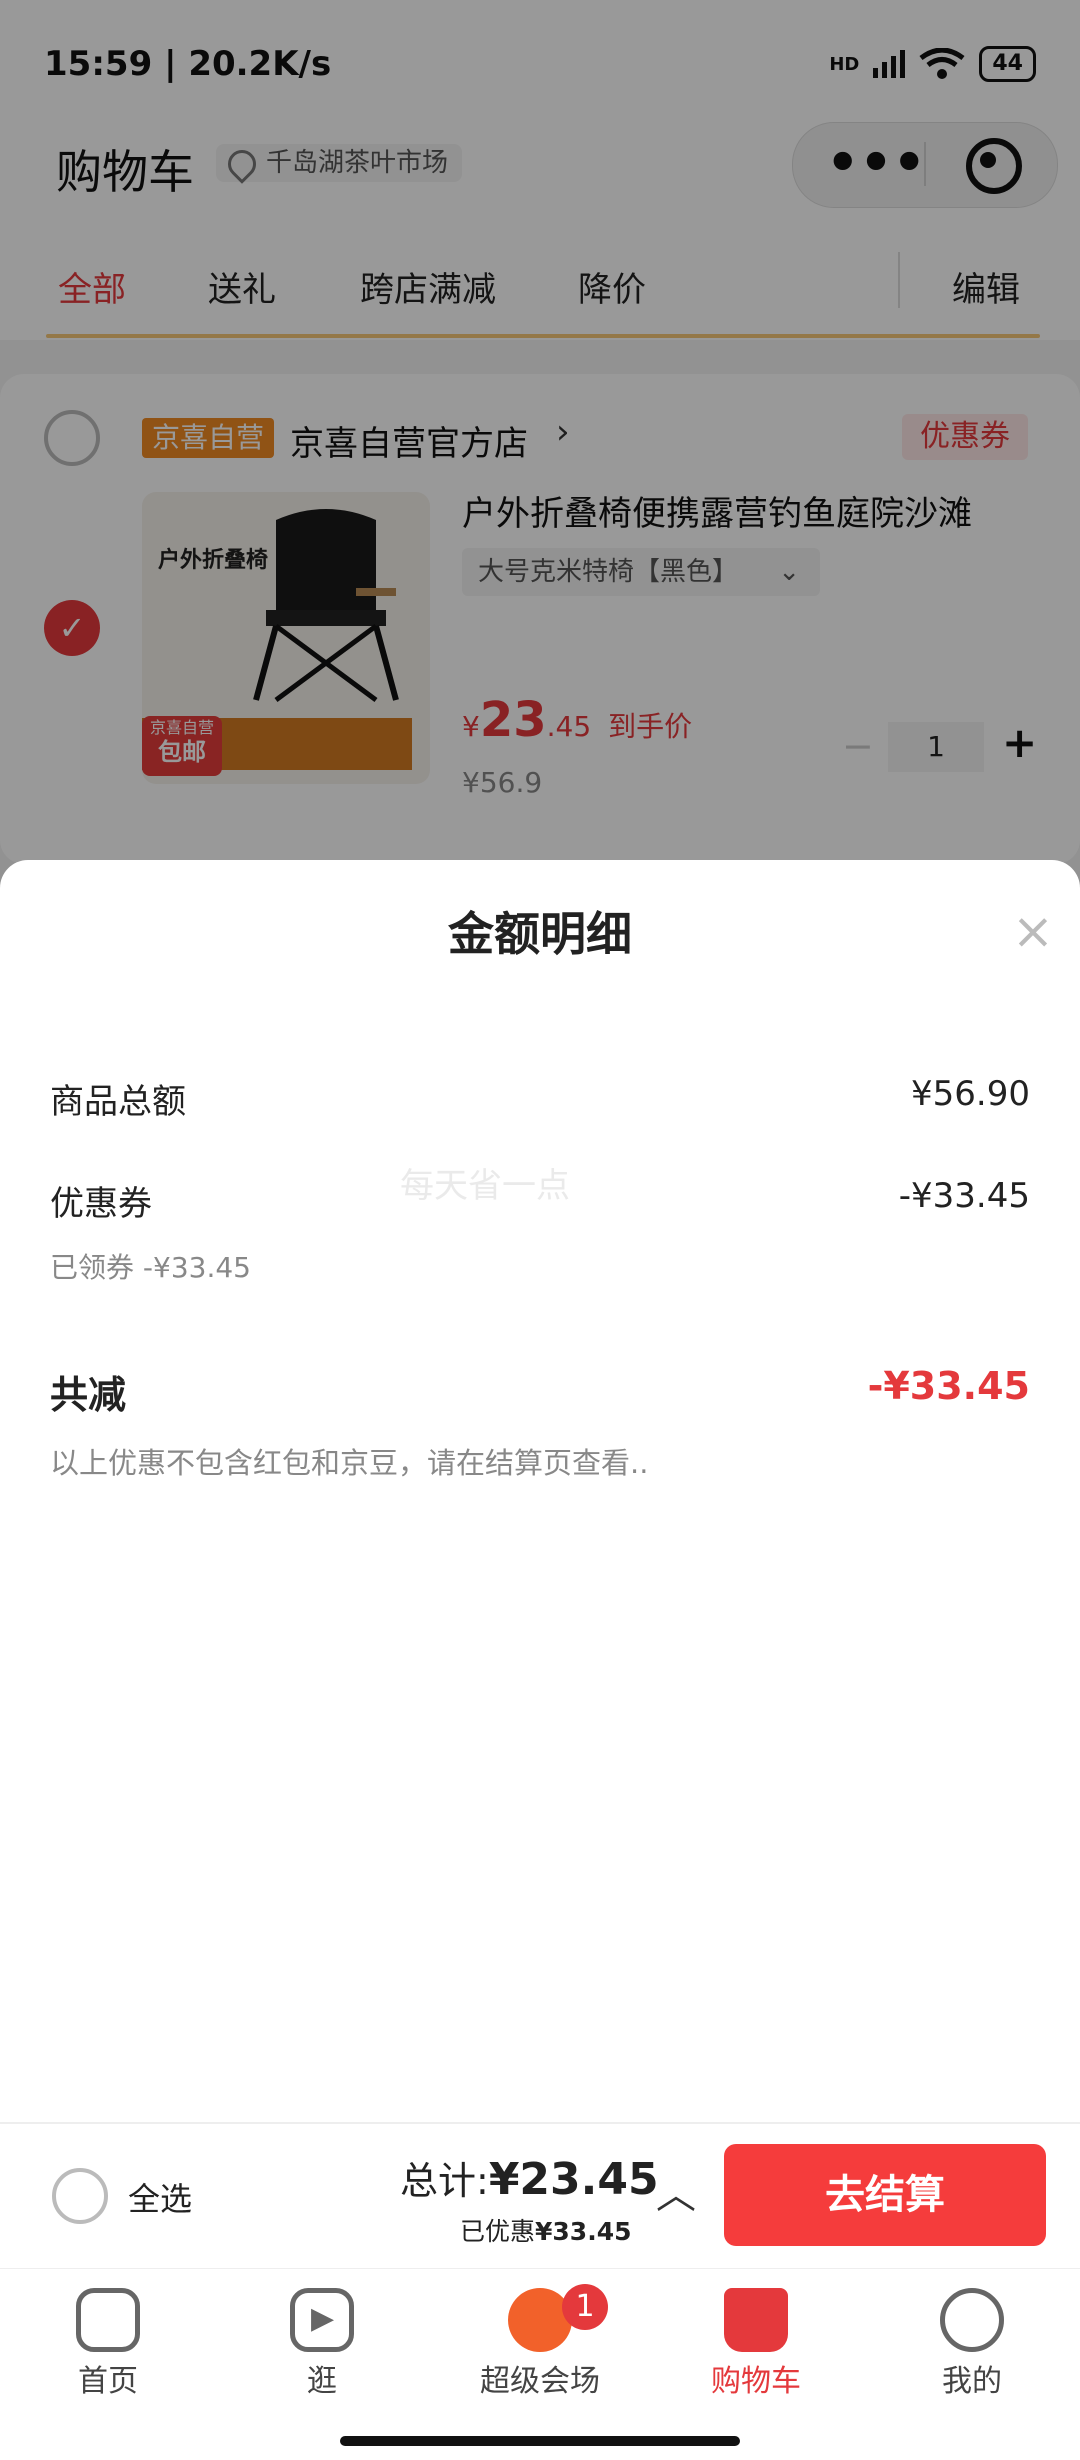 The width and height of the screenshot is (1080, 2460). I want to click on goods-total-label: 商品总额, so click(118, 1102).